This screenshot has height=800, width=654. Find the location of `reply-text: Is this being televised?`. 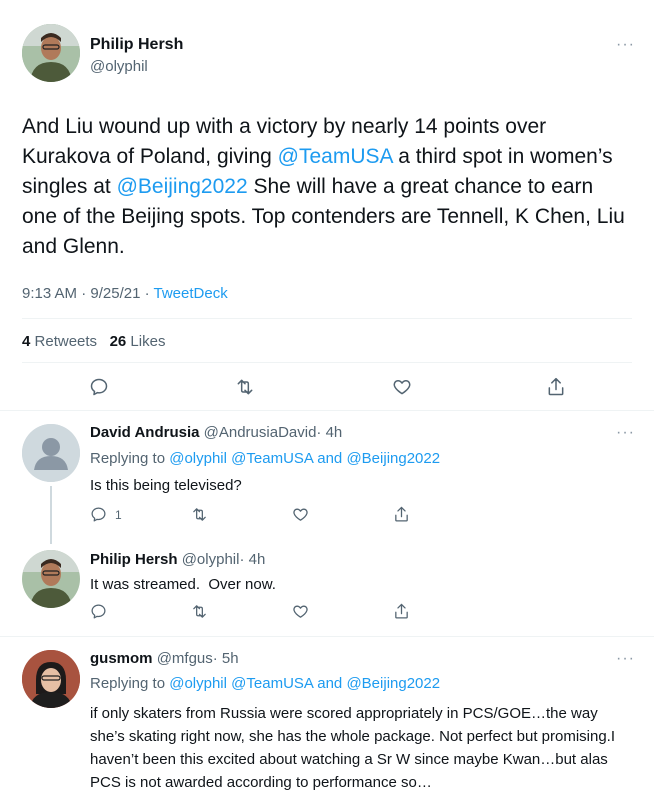

reply-text: Is this being televised? is located at coordinates (166, 485).